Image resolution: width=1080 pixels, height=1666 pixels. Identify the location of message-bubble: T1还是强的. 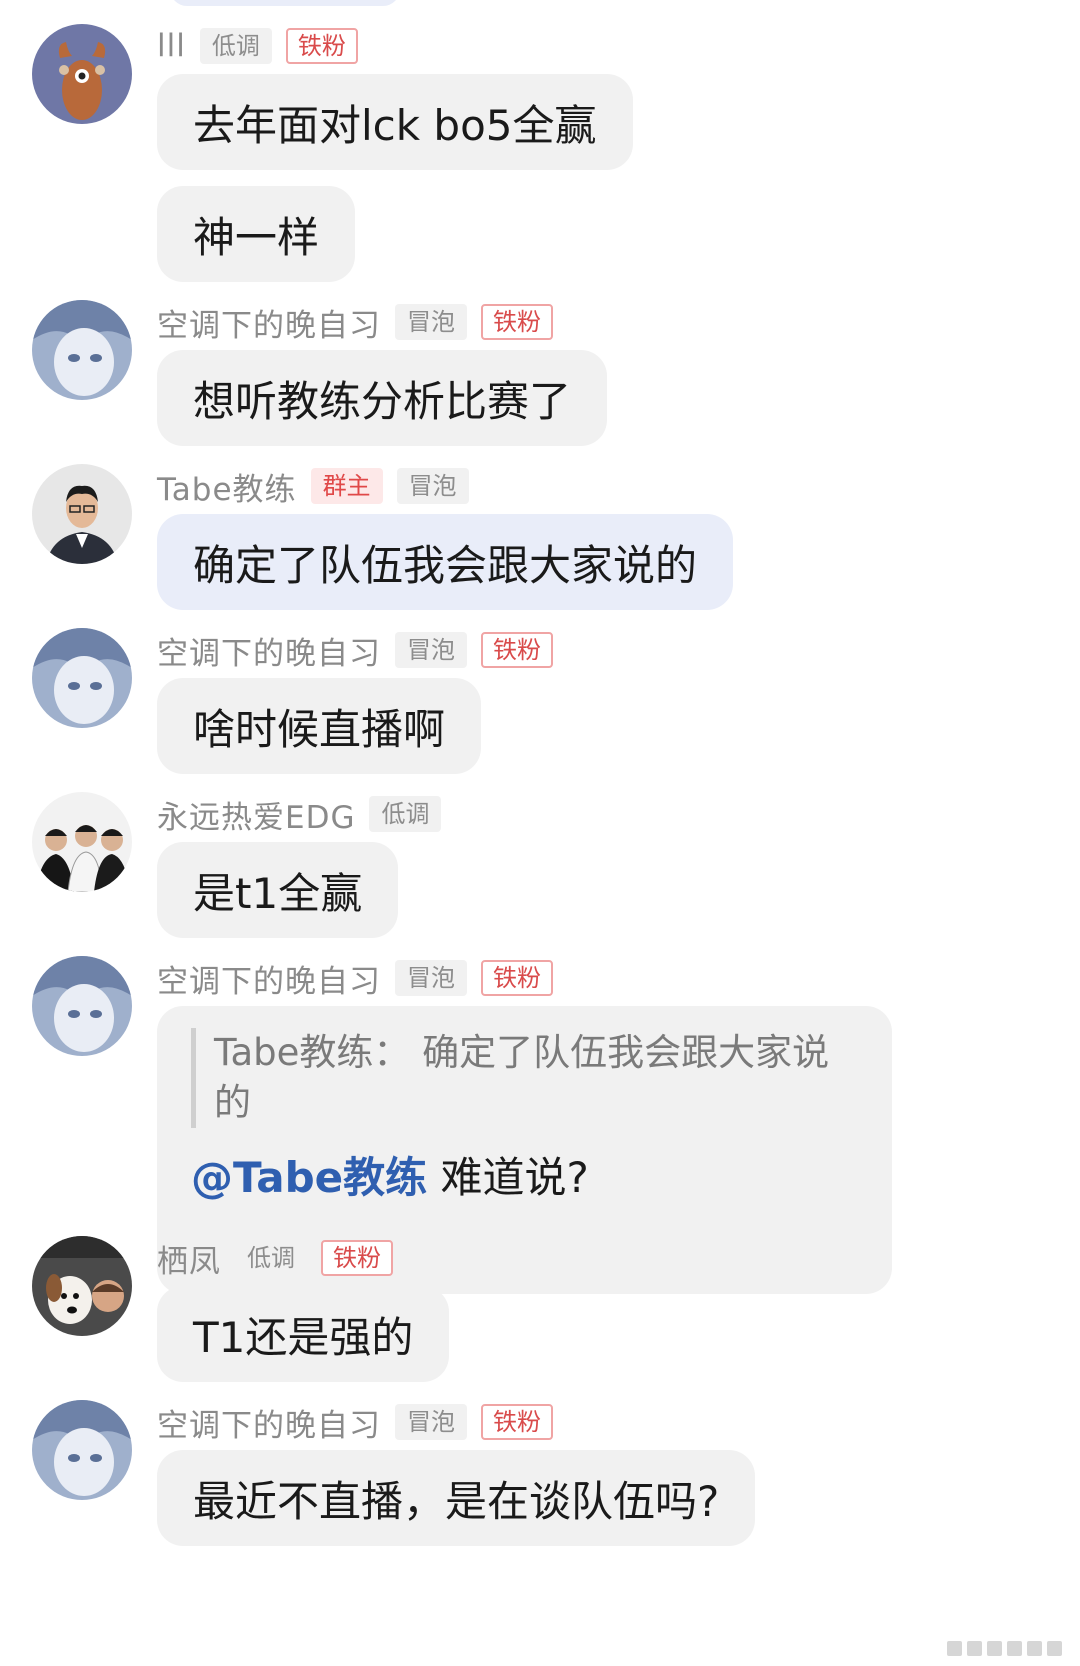
(303, 1334).